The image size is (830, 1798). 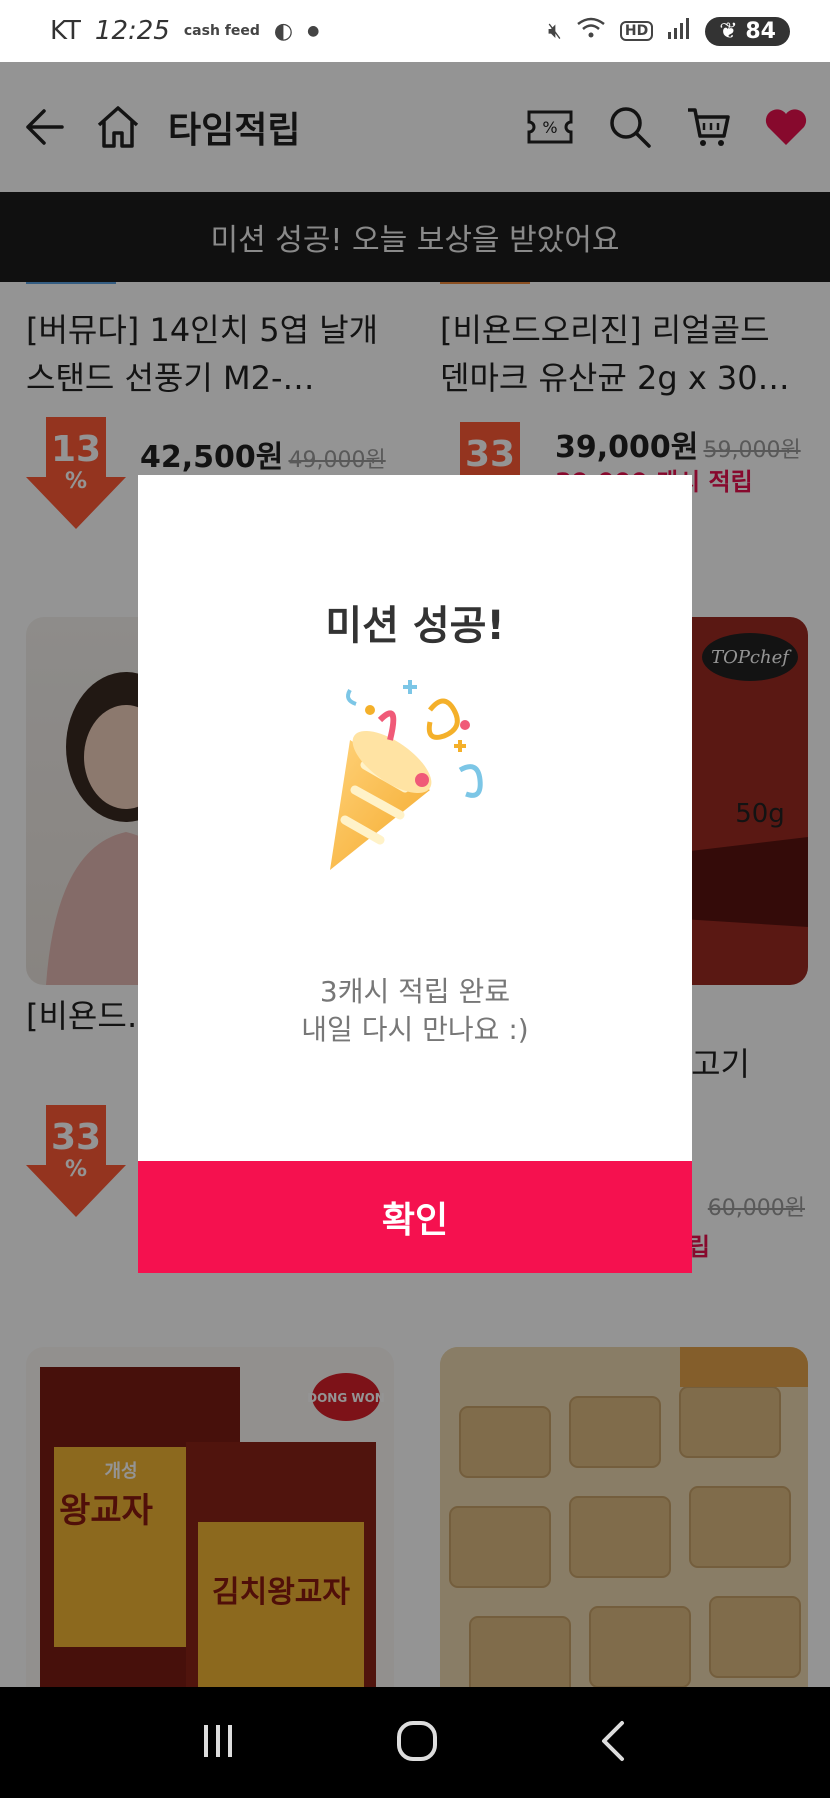 I want to click on reward-message: 3캐시 적립 완료, so click(x=415, y=991).